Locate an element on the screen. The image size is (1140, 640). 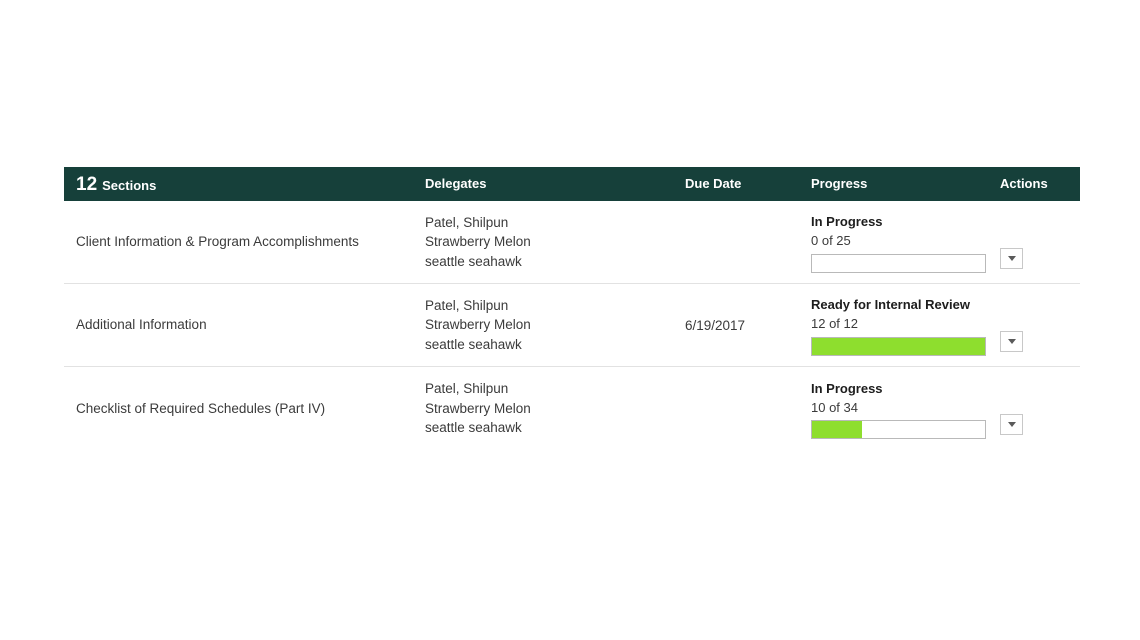
column-header-due-date: Due Date is located at coordinates (748, 184).